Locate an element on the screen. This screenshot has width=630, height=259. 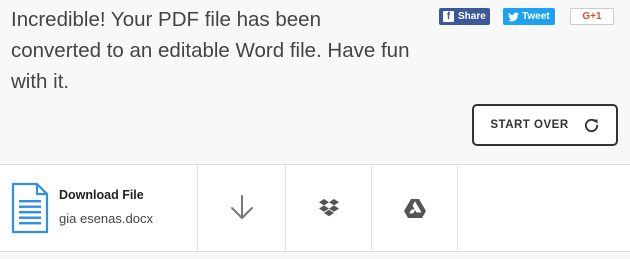
word-document-icon is located at coordinates (30, 208).